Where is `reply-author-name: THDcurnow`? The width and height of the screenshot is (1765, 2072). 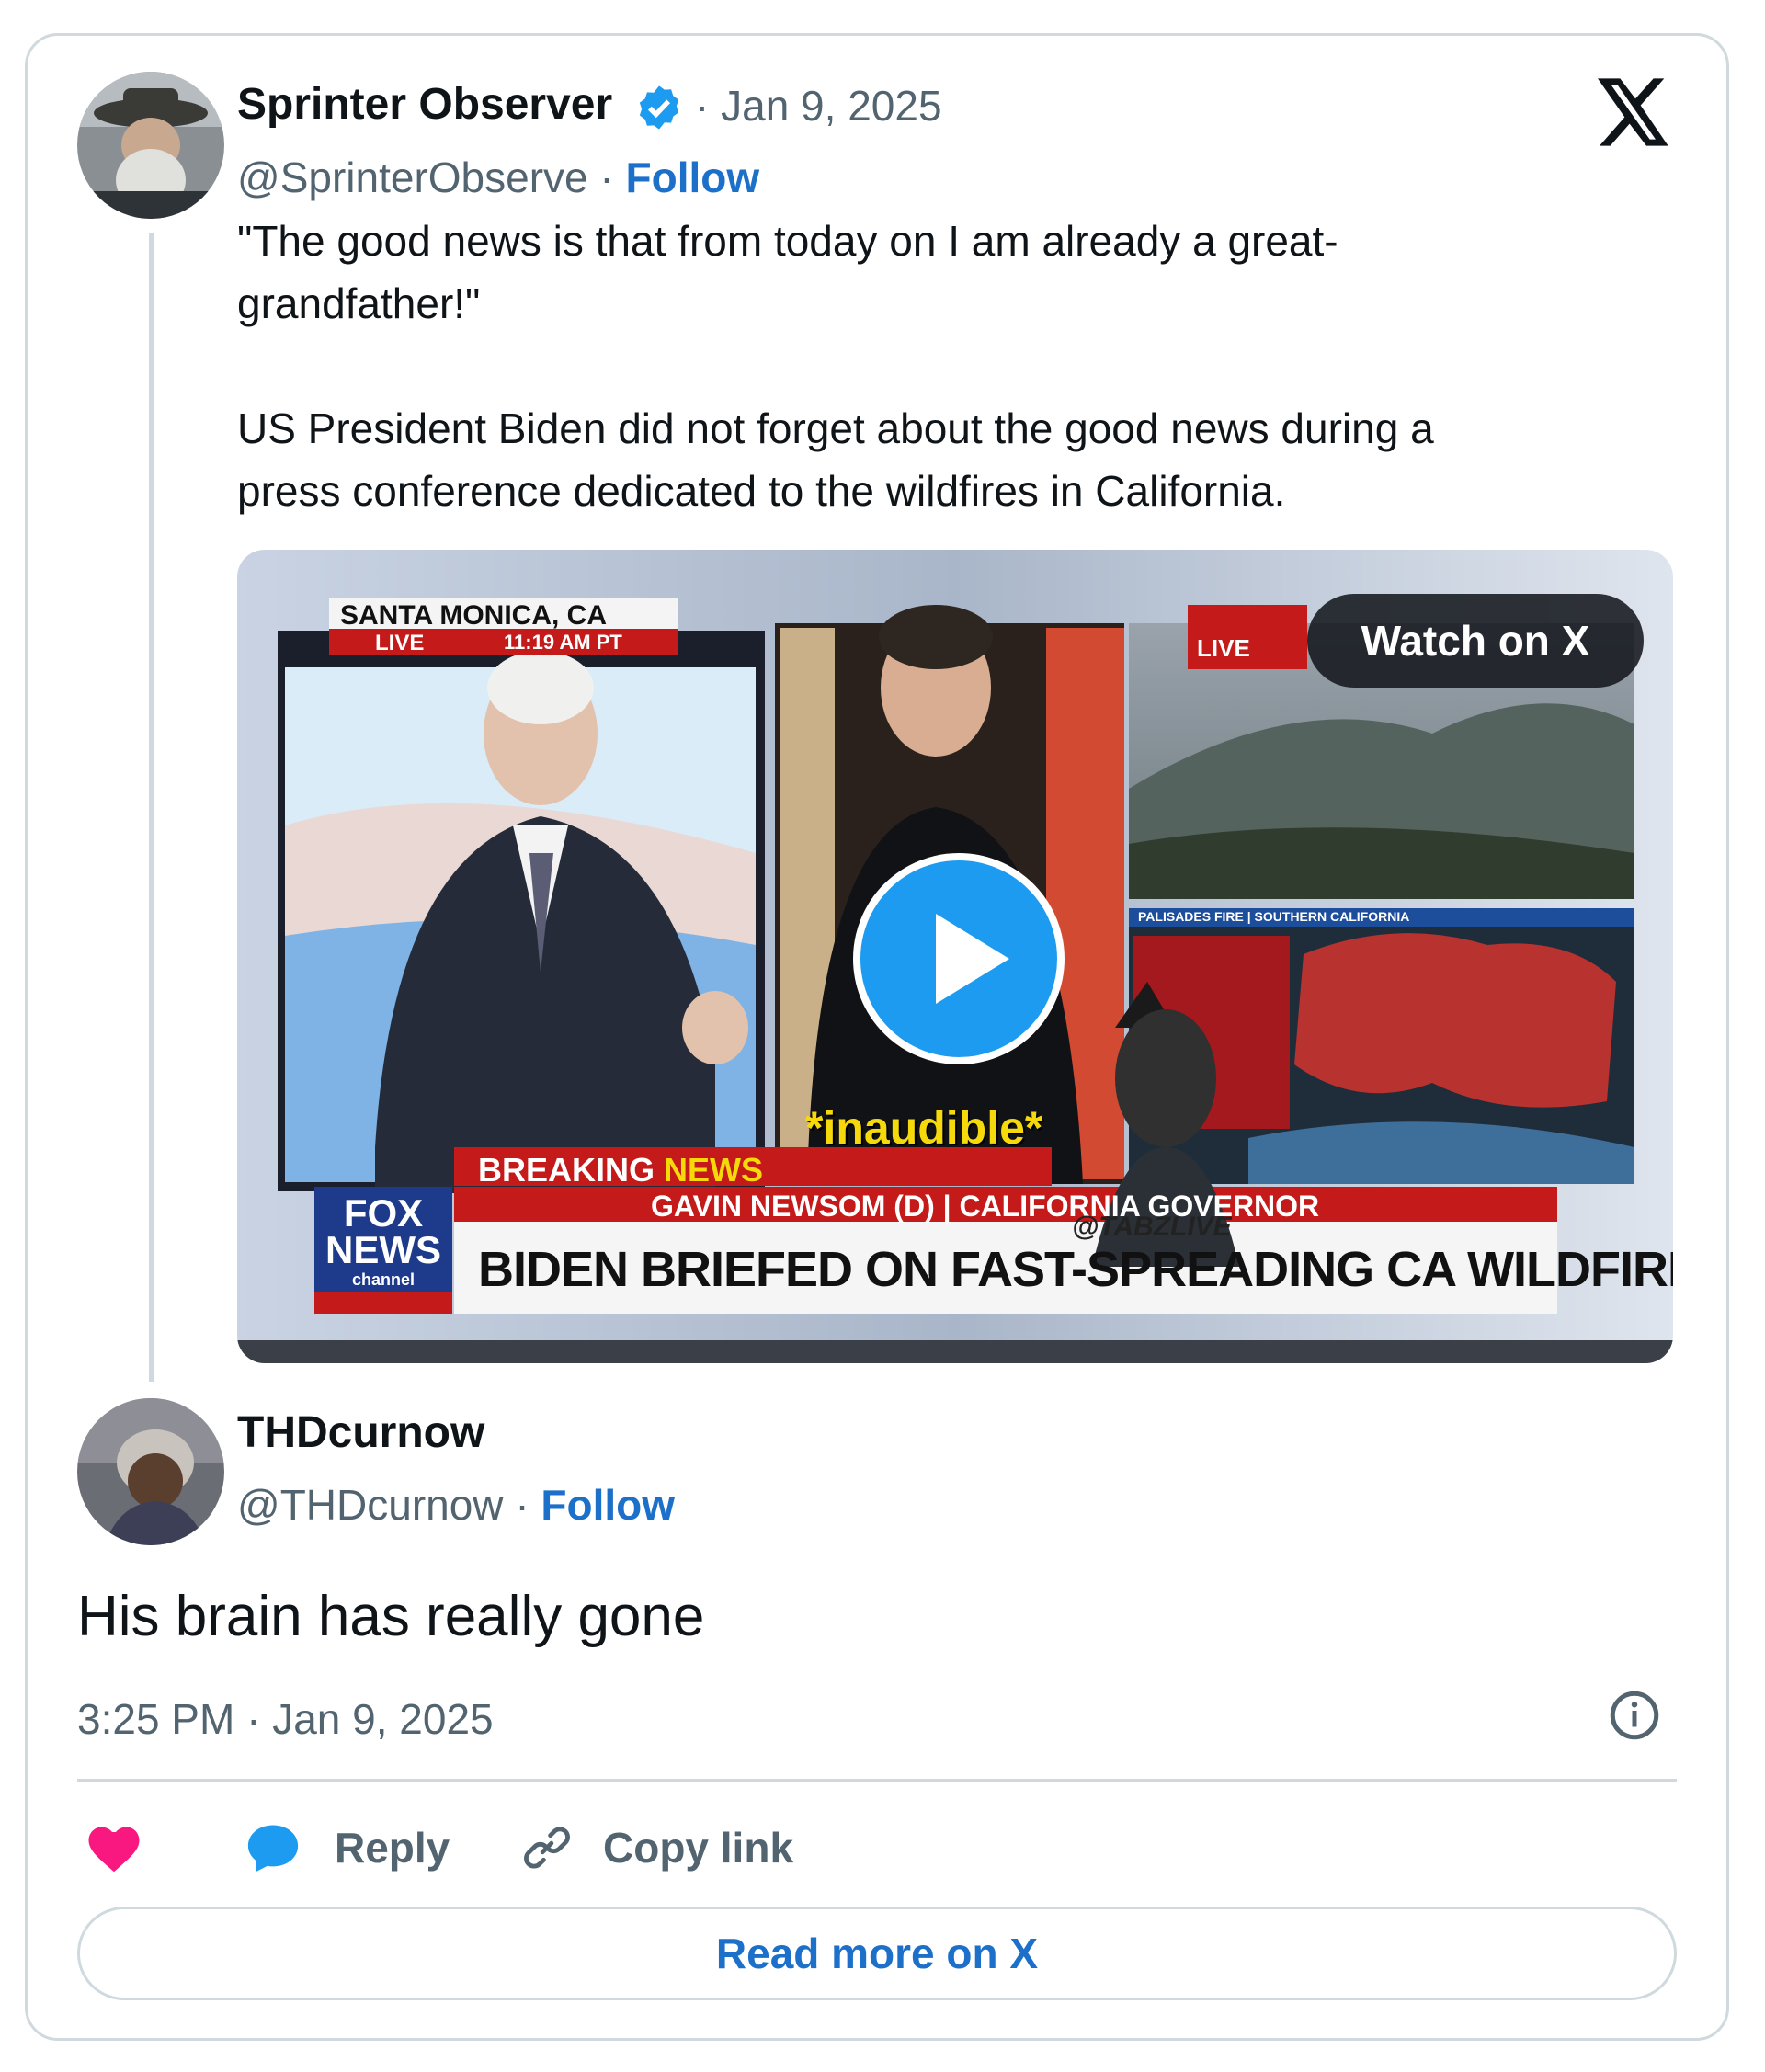
reply-author-name: THDcurnow is located at coordinates (361, 1433).